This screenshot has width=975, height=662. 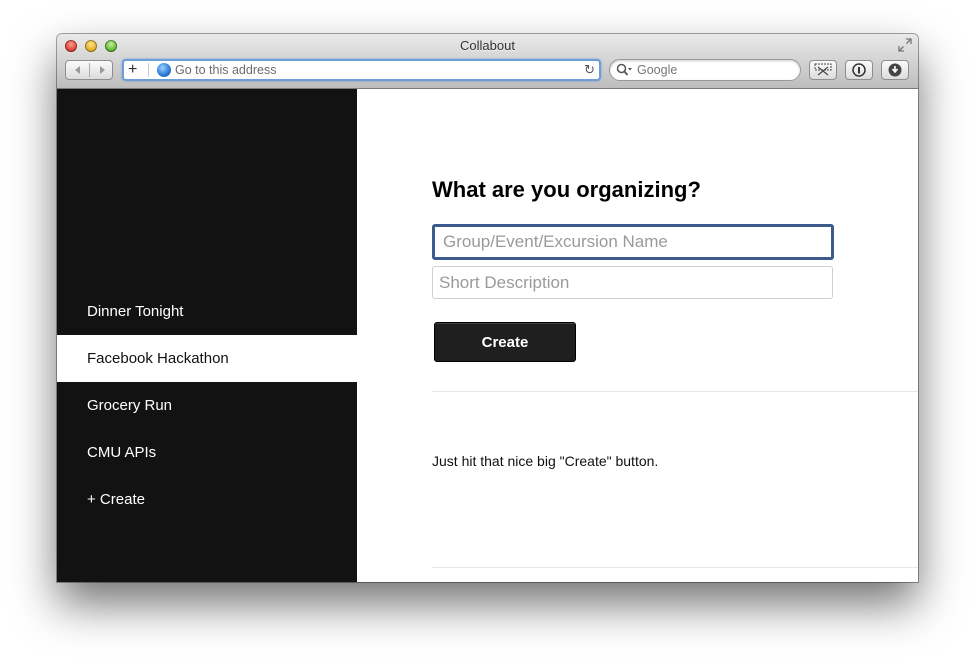 What do you see at coordinates (487, 45) in the screenshot?
I see `window-title: Collabout` at bounding box center [487, 45].